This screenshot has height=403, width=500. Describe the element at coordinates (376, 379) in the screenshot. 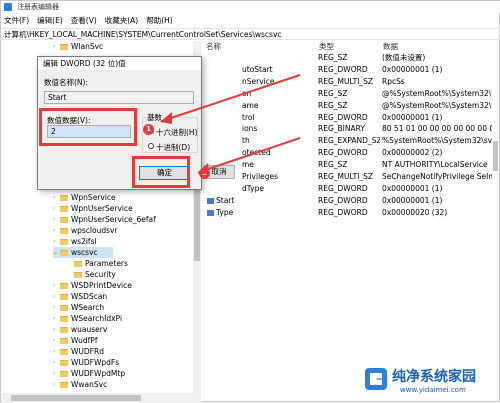

I see `windows-logo-icon` at that location.